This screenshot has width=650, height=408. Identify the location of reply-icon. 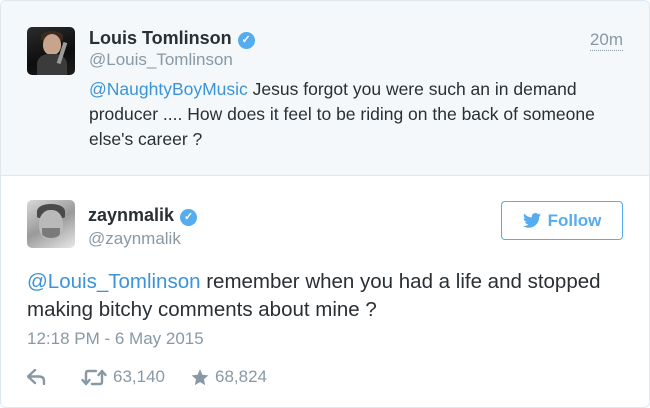
(36, 377).